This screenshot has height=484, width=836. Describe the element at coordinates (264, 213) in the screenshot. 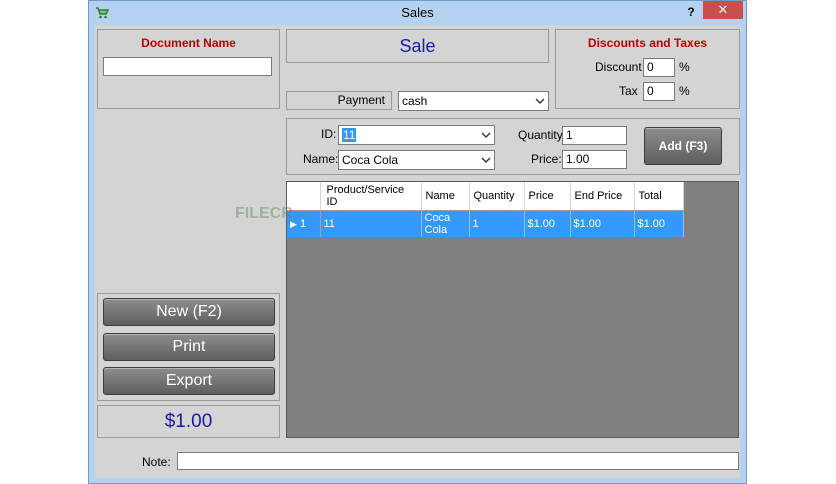

I see `watermark-text: FILECR` at that location.